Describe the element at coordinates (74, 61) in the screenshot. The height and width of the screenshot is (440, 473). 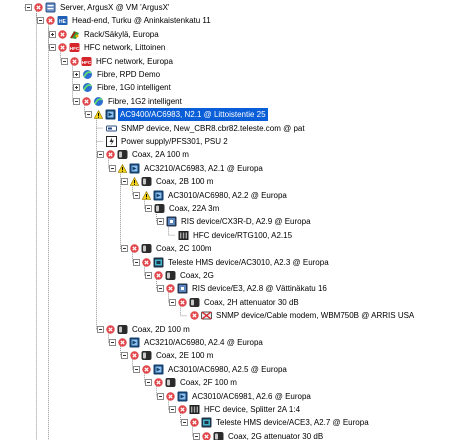
I see `error-status-icon` at that location.